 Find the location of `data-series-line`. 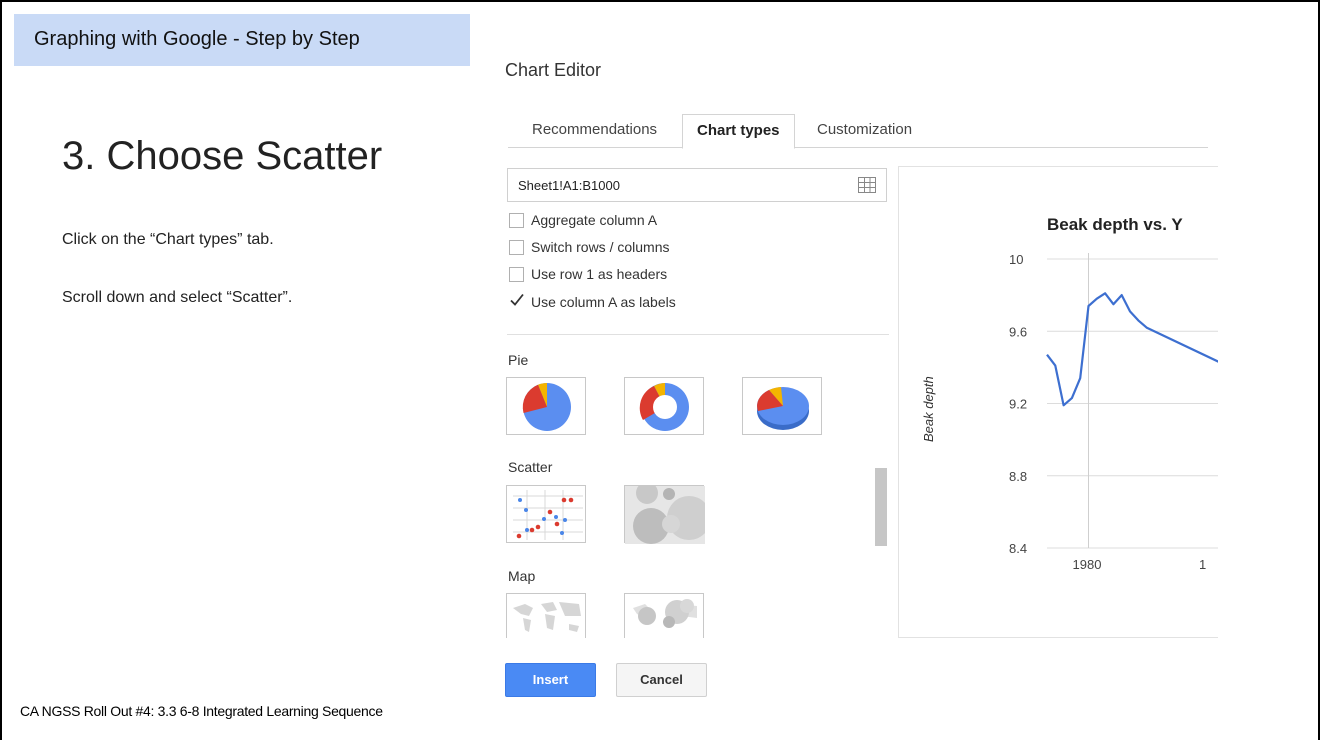

data-series-line is located at coordinates (1132, 349).